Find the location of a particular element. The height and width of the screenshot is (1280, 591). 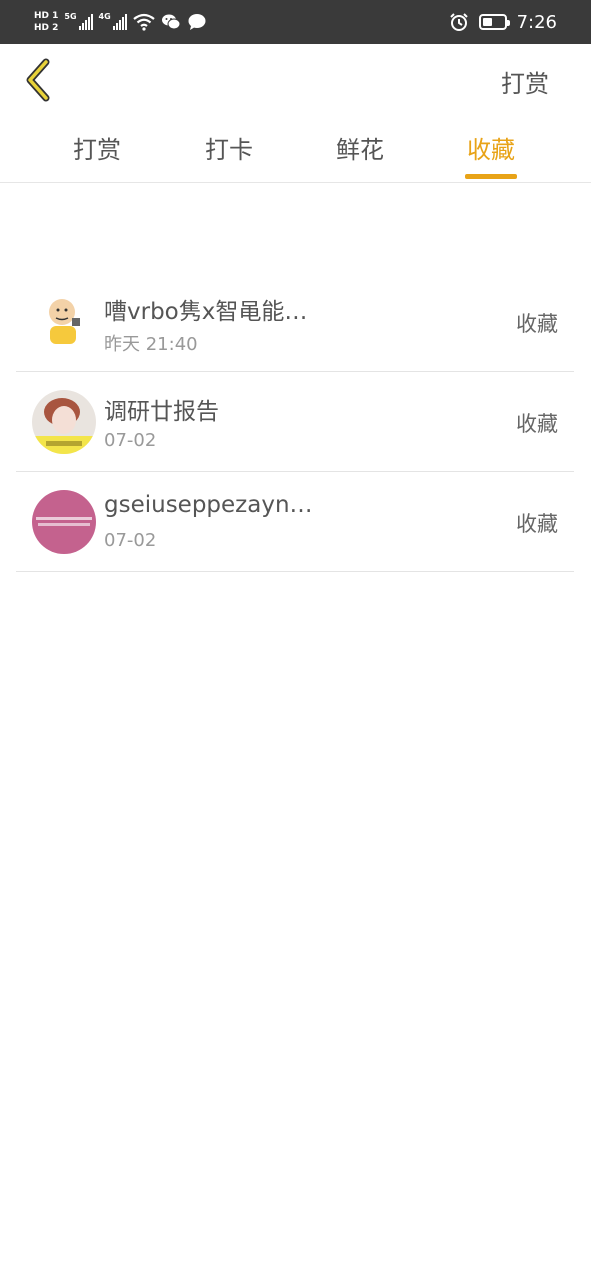

network1-label: 5G is located at coordinates (70, 16).